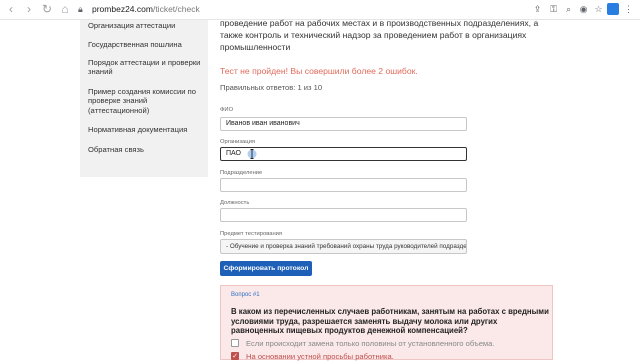  Describe the element at coordinates (255, 47) in the screenshot. I see `intro-line: промышленности` at that location.